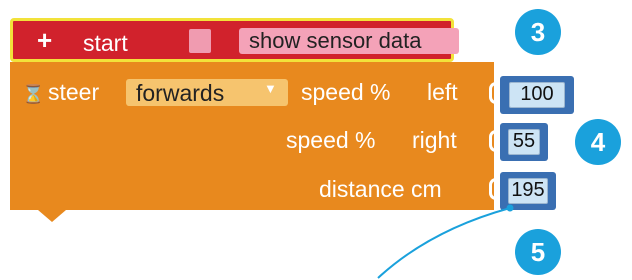 The image size is (632, 280). I want to click on callout-badge-4: 4, so click(598, 142).